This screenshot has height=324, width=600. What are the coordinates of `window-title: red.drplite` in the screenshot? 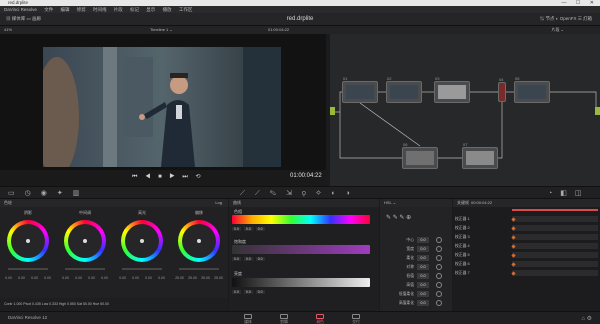 It's located at (18, 2).